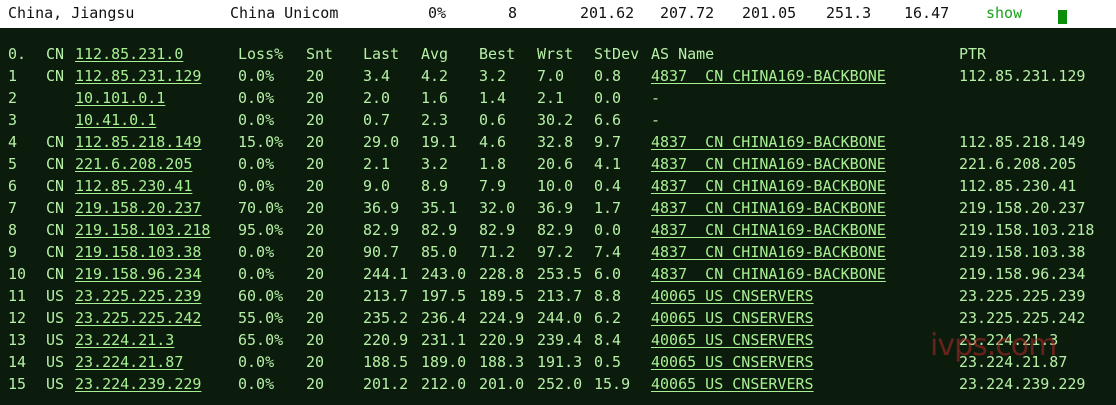 The height and width of the screenshot is (405, 1116). Describe the element at coordinates (381, 252) in the screenshot. I see `cell-last: 90.7` at that location.